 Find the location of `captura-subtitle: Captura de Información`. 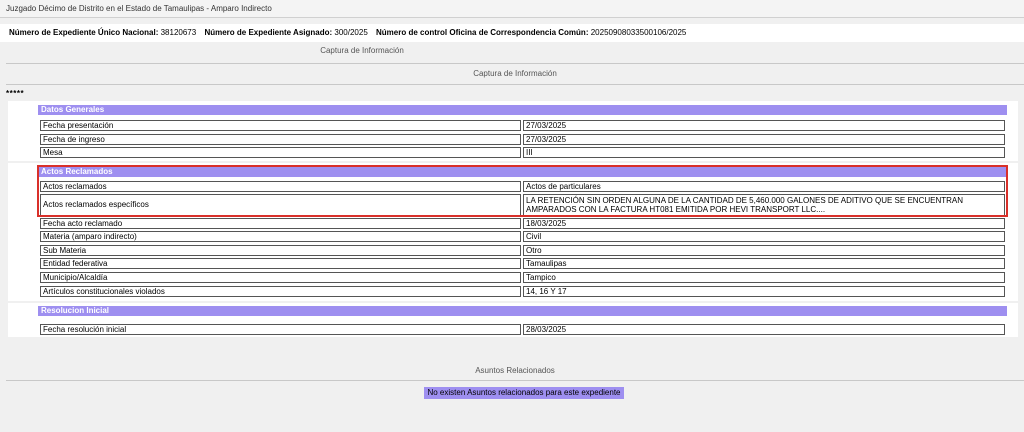

captura-subtitle: Captura de Información is located at coordinates (512, 51).